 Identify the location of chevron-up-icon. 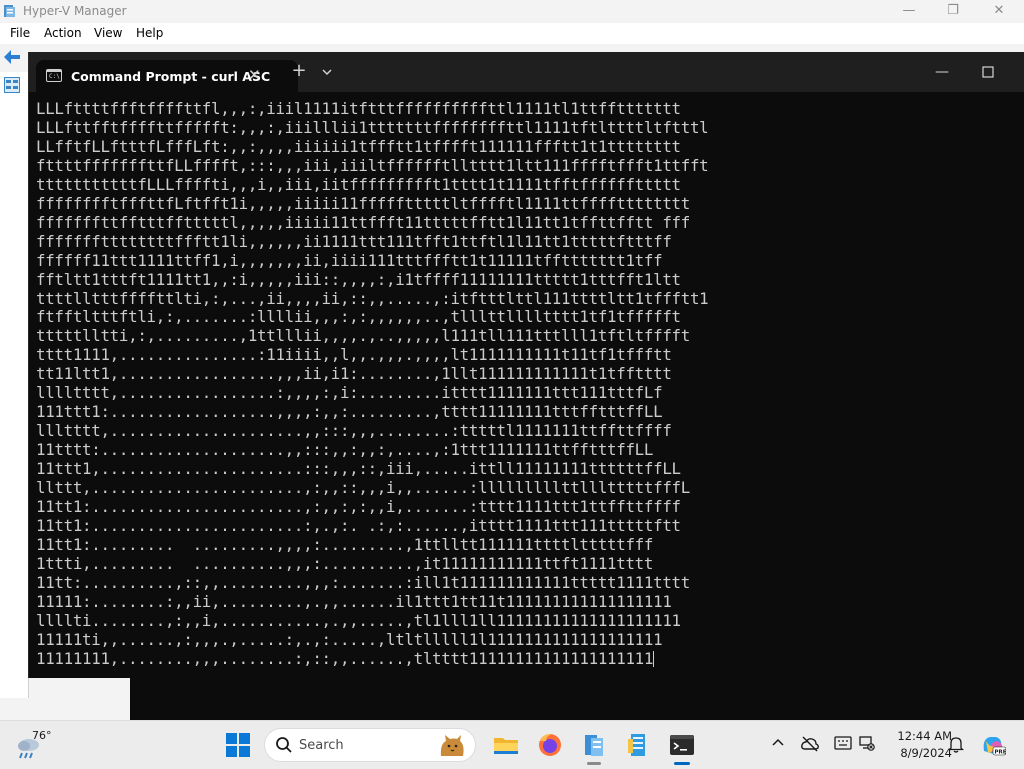
(778, 743).